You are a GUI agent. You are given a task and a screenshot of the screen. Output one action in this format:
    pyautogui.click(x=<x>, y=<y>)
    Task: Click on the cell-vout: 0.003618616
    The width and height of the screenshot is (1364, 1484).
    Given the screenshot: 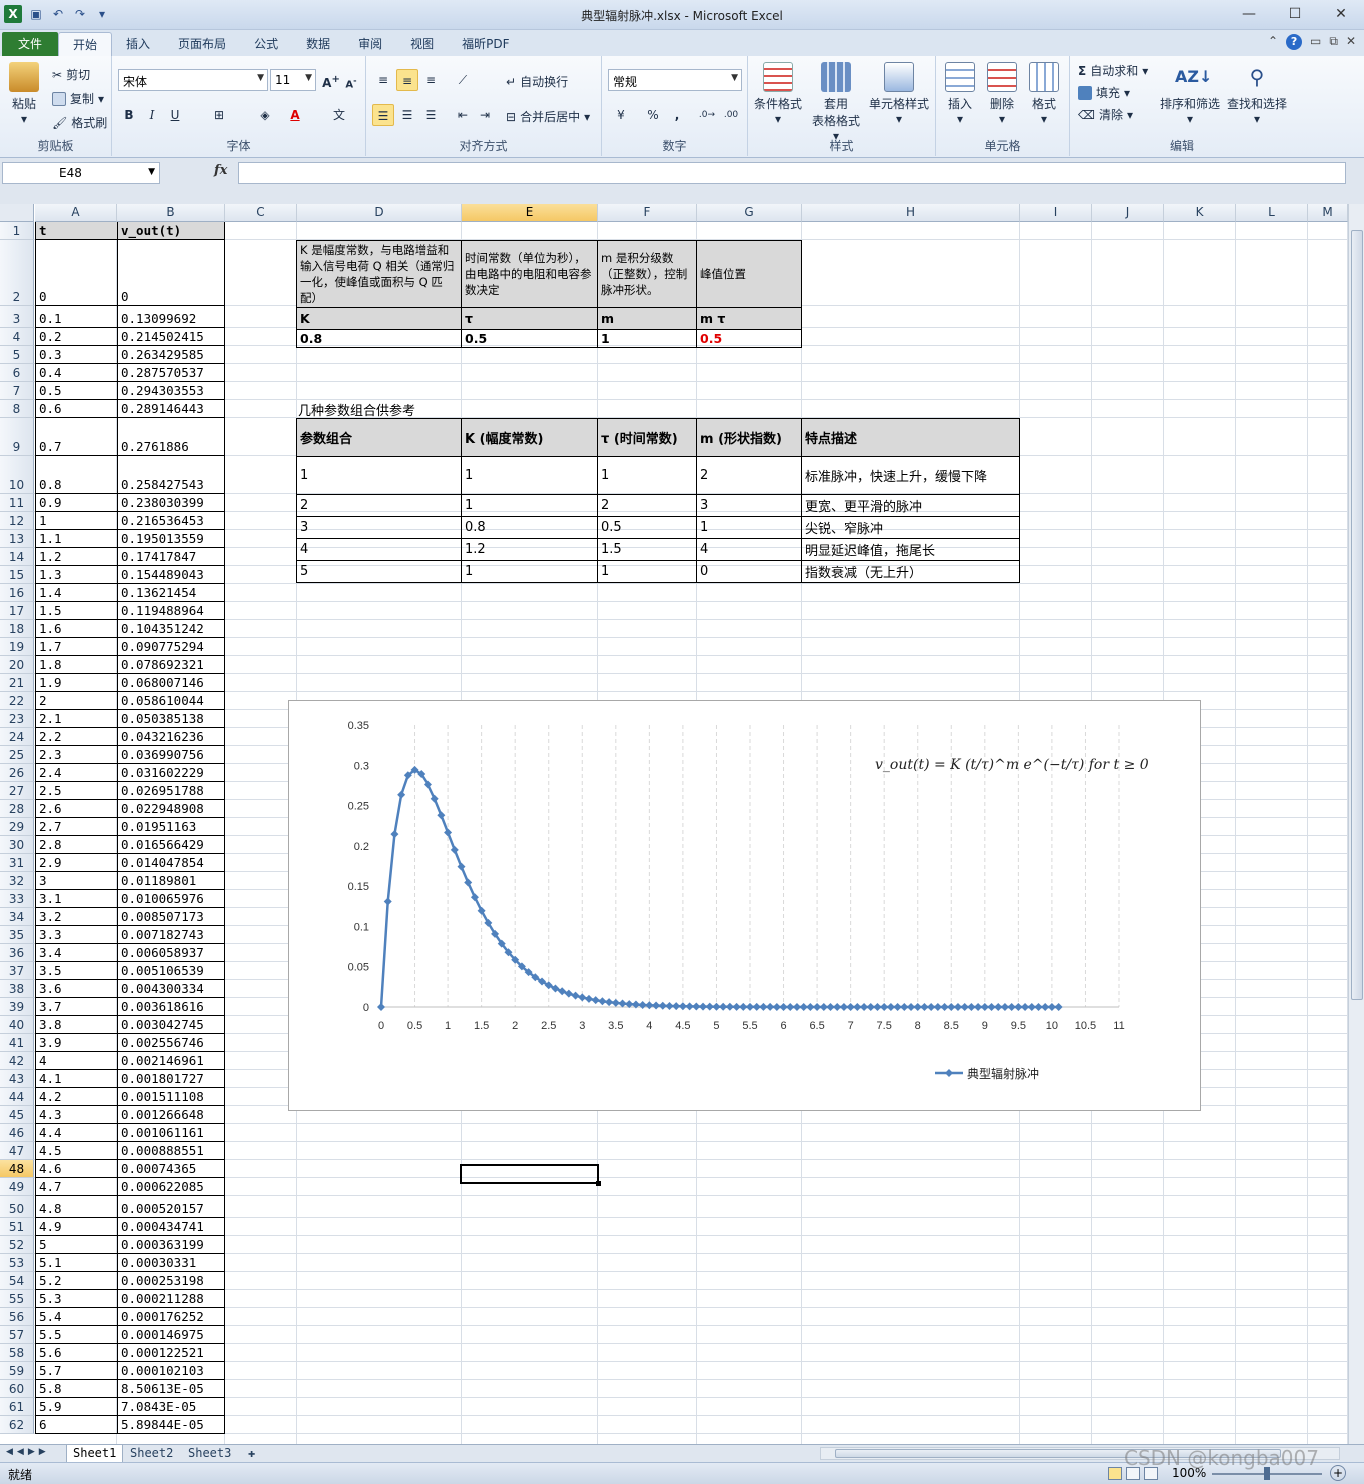 What is the action you would take?
    pyautogui.click(x=171, y=1007)
    